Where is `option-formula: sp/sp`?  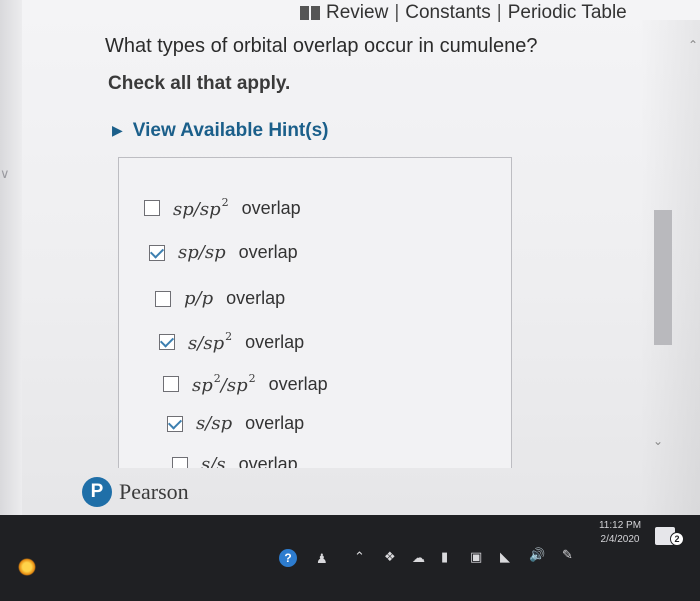
option-formula: sp/sp is located at coordinates (202, 252).